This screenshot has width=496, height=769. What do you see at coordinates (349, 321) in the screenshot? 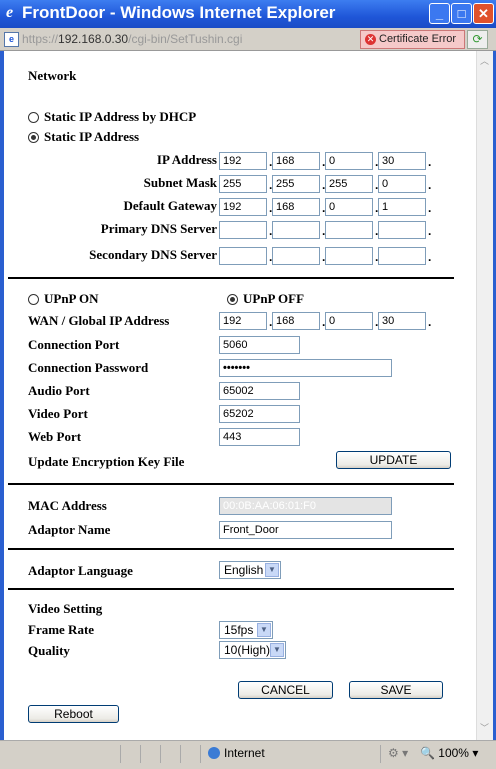
I see `wan-octet-3: 0` at bounding box center [349, 321].